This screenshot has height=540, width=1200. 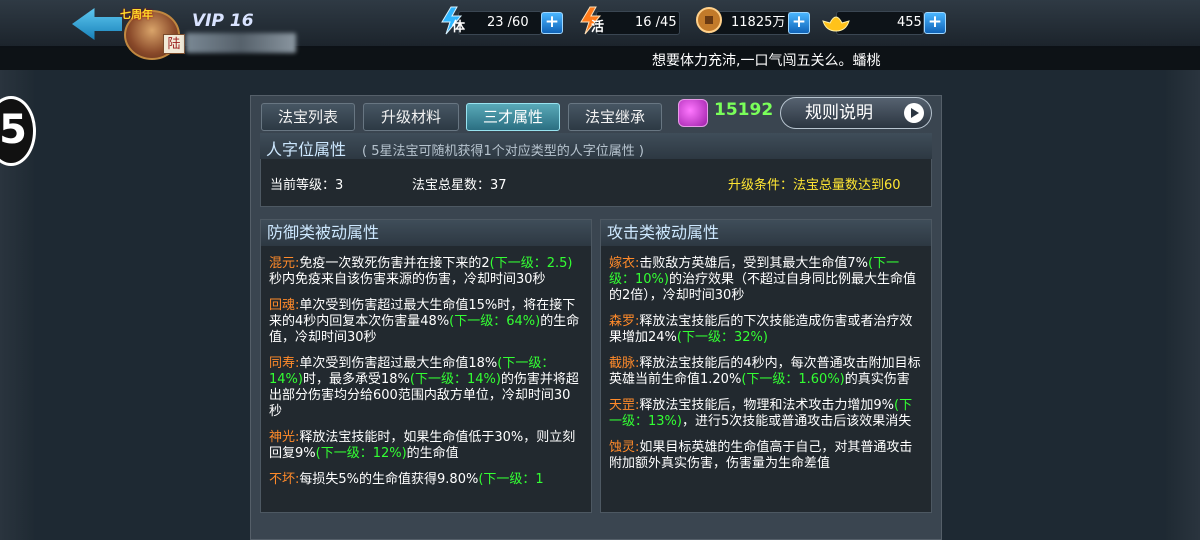 I want to click on energy-label: 活, so click(x=598, y=27).